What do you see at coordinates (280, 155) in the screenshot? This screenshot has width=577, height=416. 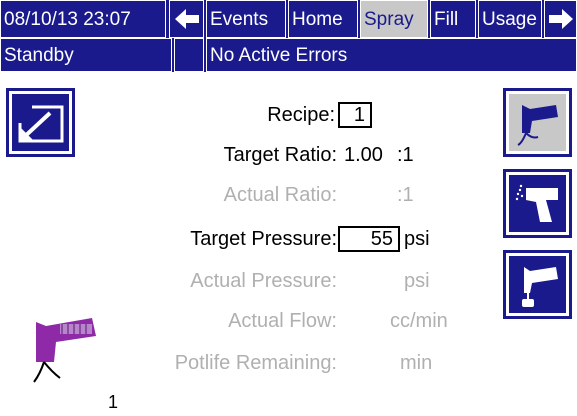 I see `target-ratio-label: Target Ratio:` at bounding box center [280, 155].